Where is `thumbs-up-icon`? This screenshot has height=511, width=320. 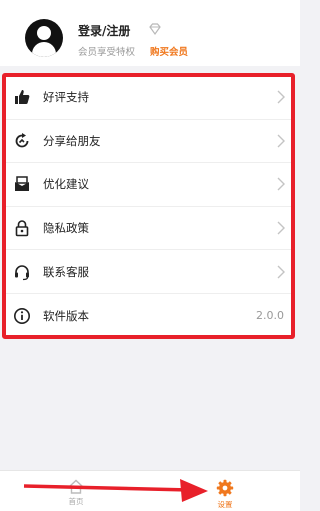
thumbs-up-icon is located at coordinates (22, 97).